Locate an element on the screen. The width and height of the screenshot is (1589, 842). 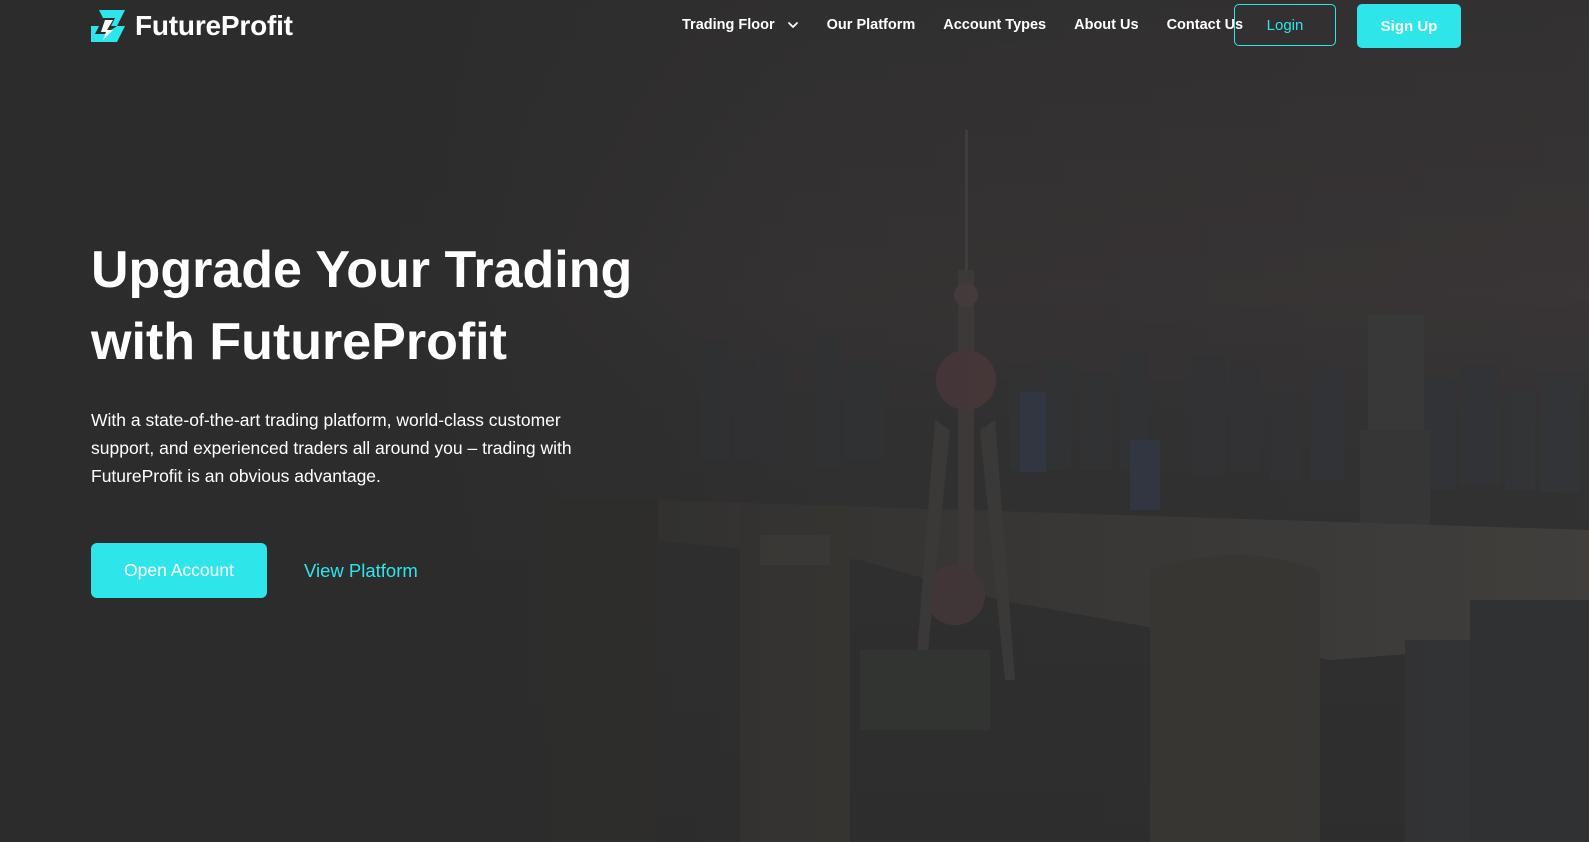
brand-logo: FutureProfit is located at coordinates (192, 26).